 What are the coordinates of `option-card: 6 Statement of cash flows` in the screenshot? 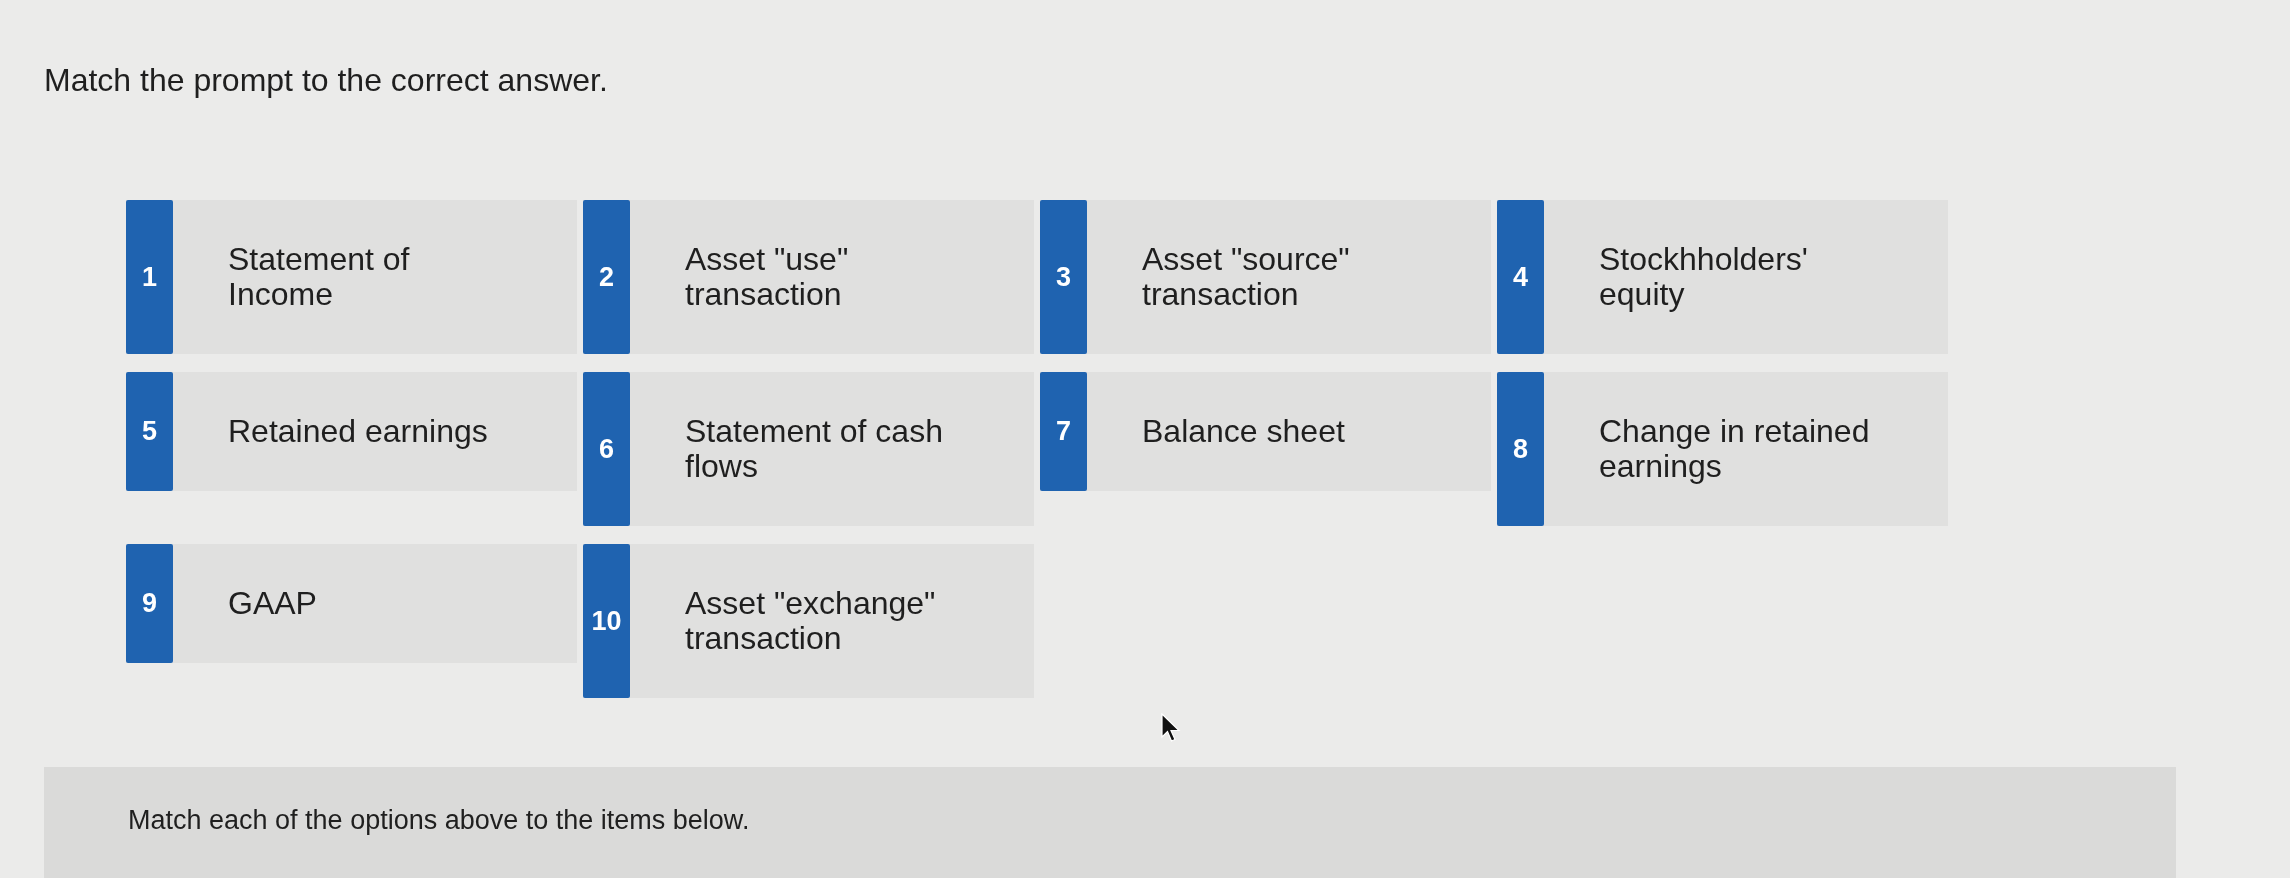 It's located at (808, 449).